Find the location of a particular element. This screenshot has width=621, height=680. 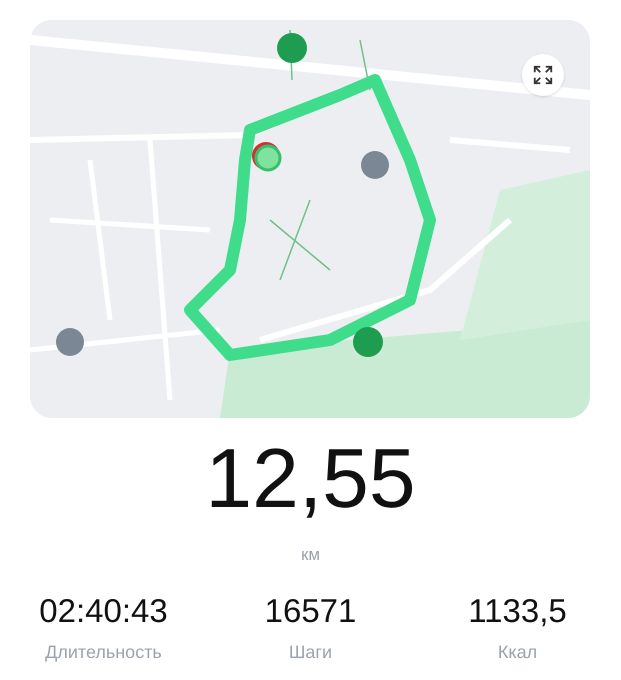

stat-label: Шаги is located at coordinates (310, 652).